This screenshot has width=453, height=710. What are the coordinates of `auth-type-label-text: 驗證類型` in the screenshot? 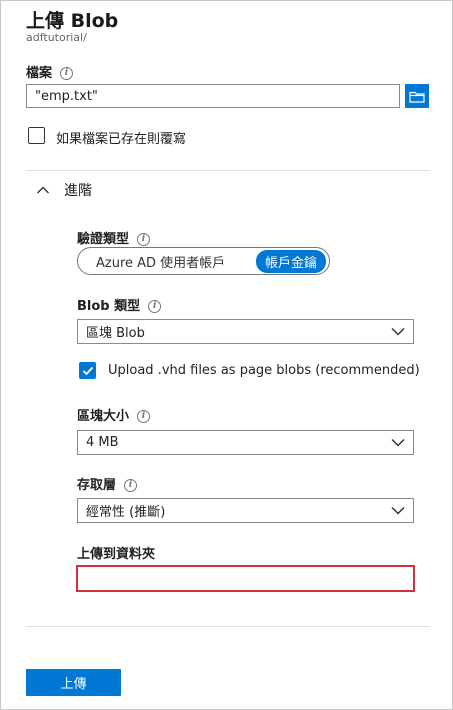 It's located at (103, 239).